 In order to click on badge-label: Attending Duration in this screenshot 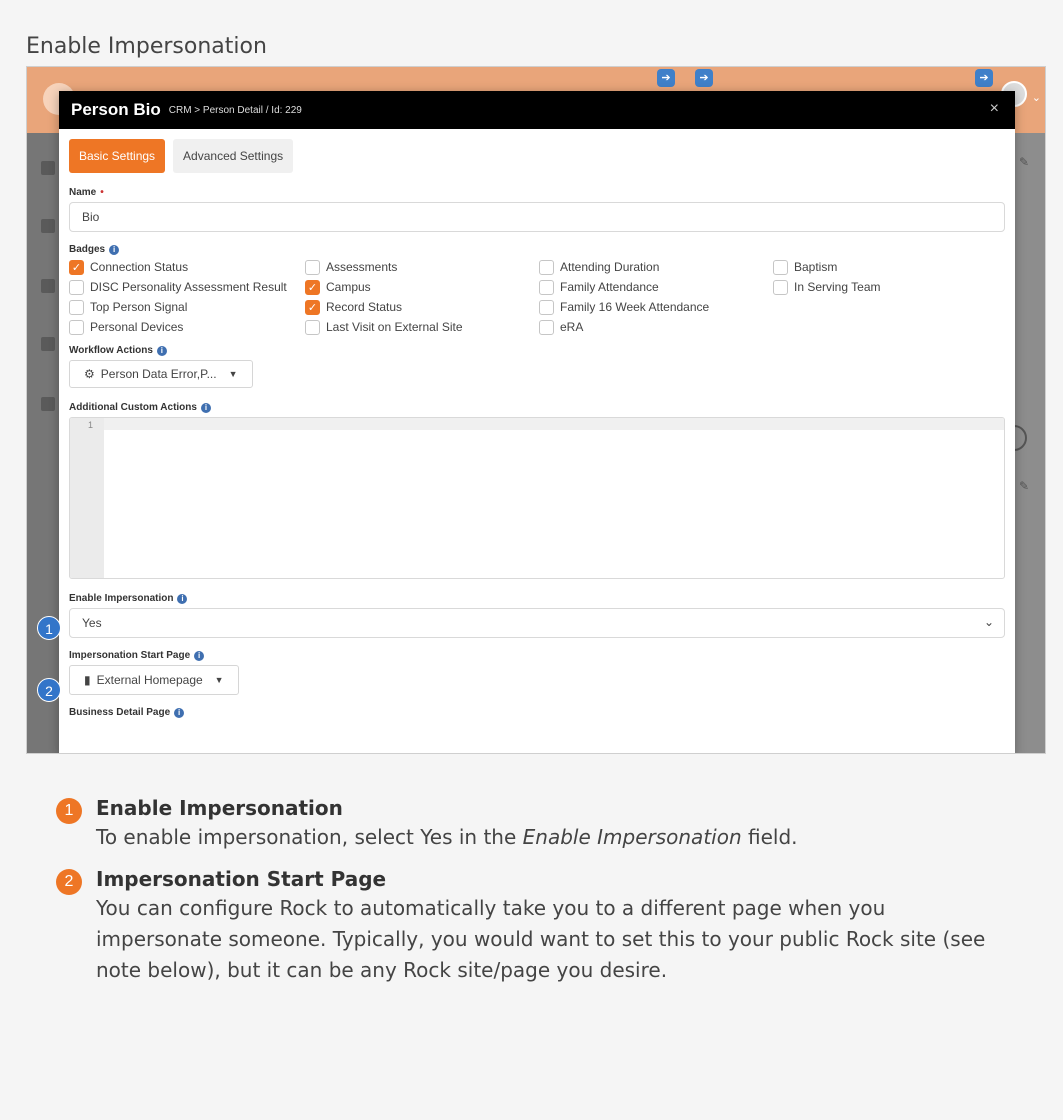, I will do `click(610, 267)`.